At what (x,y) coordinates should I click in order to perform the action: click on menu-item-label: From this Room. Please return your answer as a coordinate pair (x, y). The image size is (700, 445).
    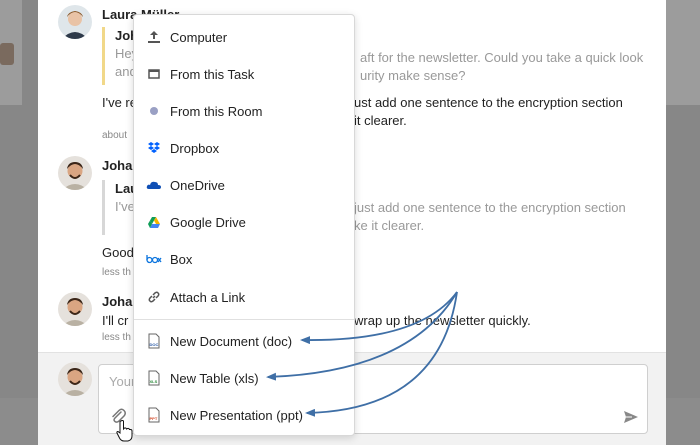
    Looking at the image, I should click on (216, 111).